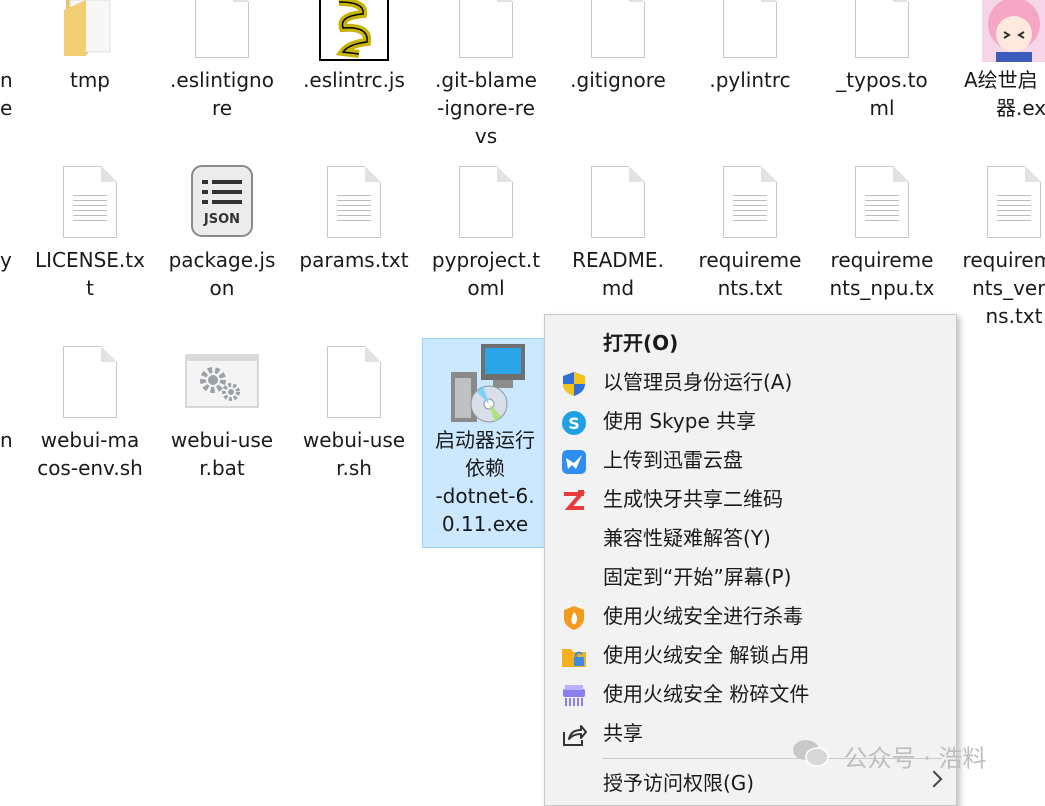  I want to click on menu-item-skype-share: S 使用 Skype 共享, so click(750, 420).